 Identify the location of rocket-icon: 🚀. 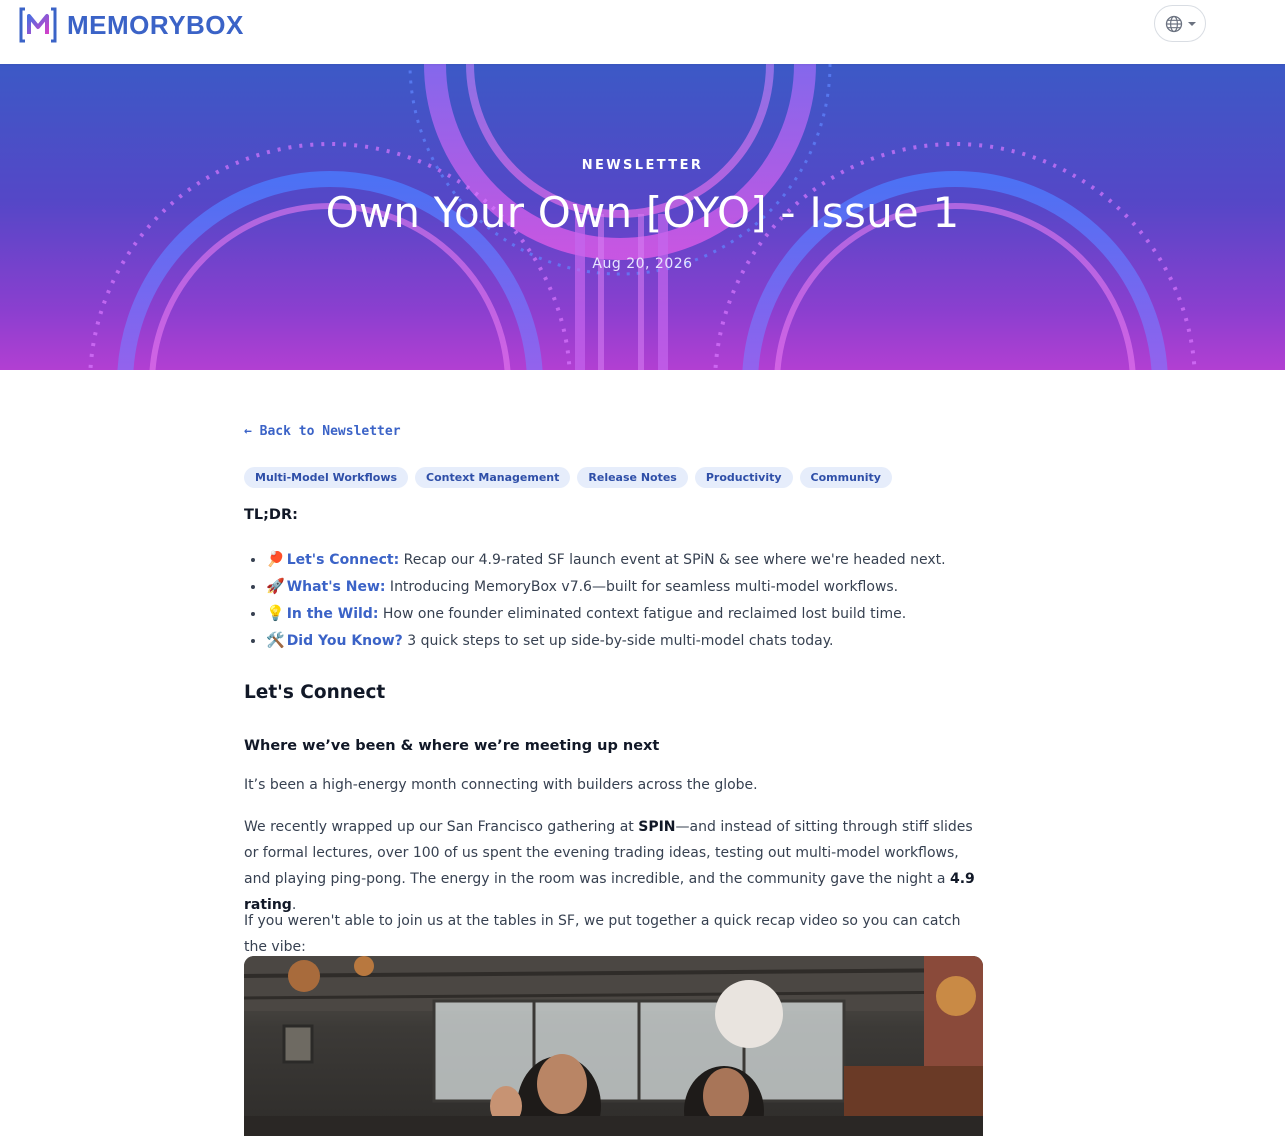
(275, 586).